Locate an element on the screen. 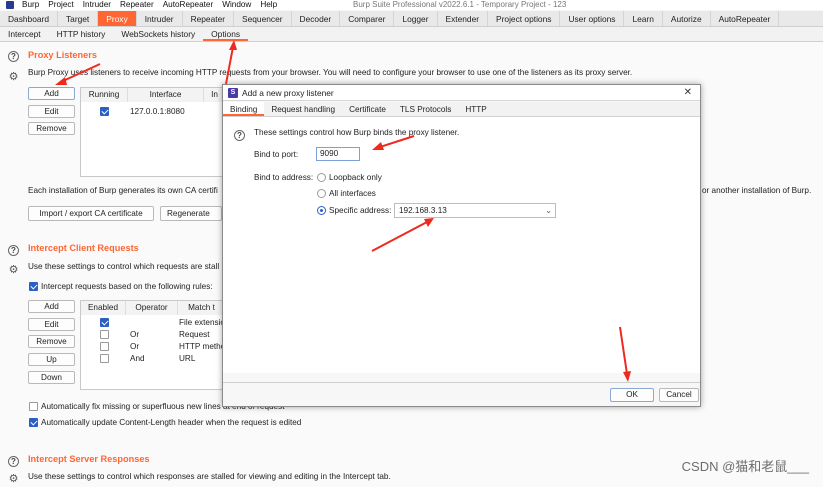  chevron-down-icon: ⌄ is located at coordinates (548, 210).